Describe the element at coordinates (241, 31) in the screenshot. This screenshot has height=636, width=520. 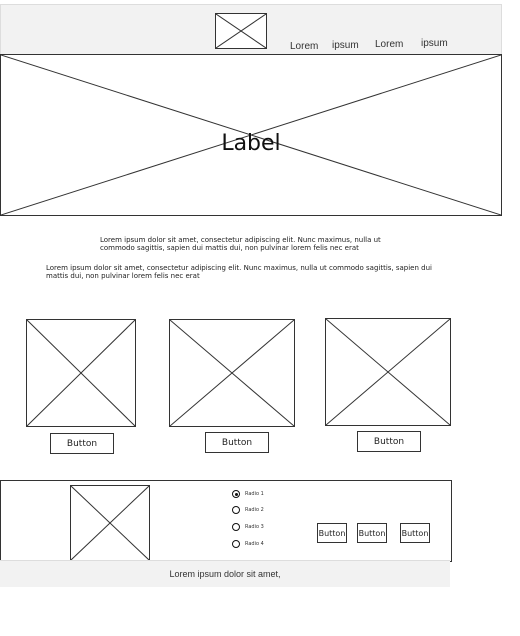
I see `logo-image-placeholder` at that location.